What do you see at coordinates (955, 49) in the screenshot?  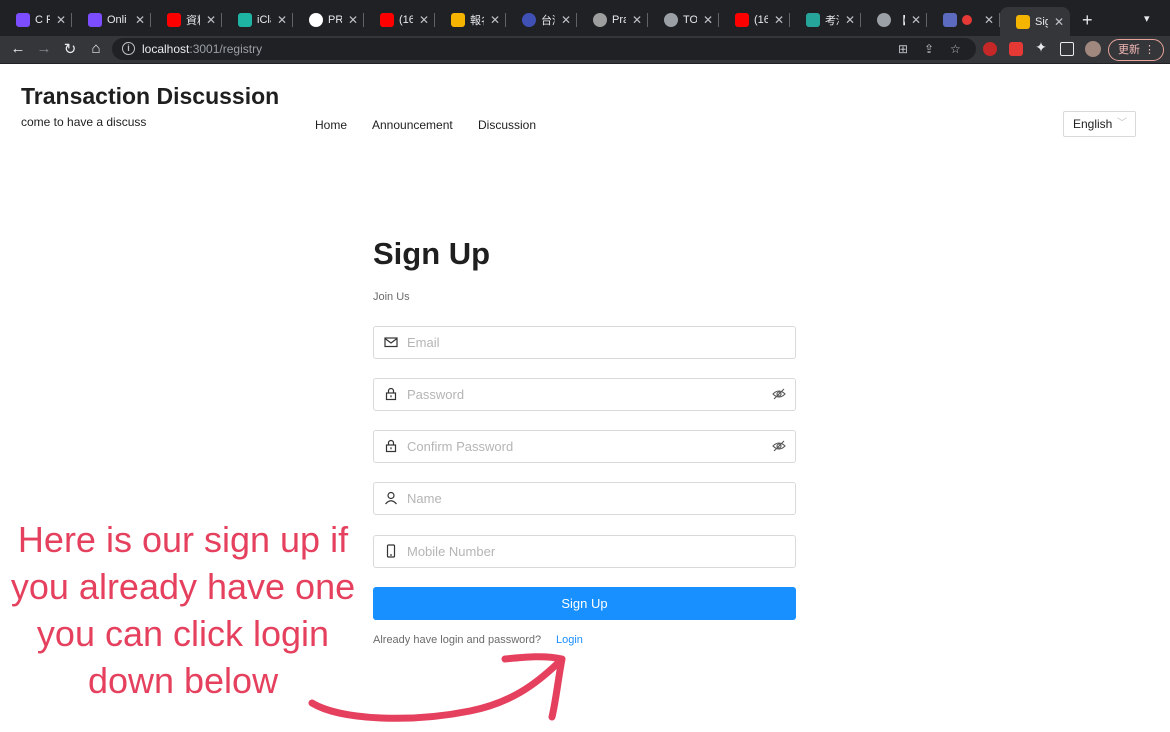 I see `bookmark-star-icon: ☆` at bounding box center [955, 49].